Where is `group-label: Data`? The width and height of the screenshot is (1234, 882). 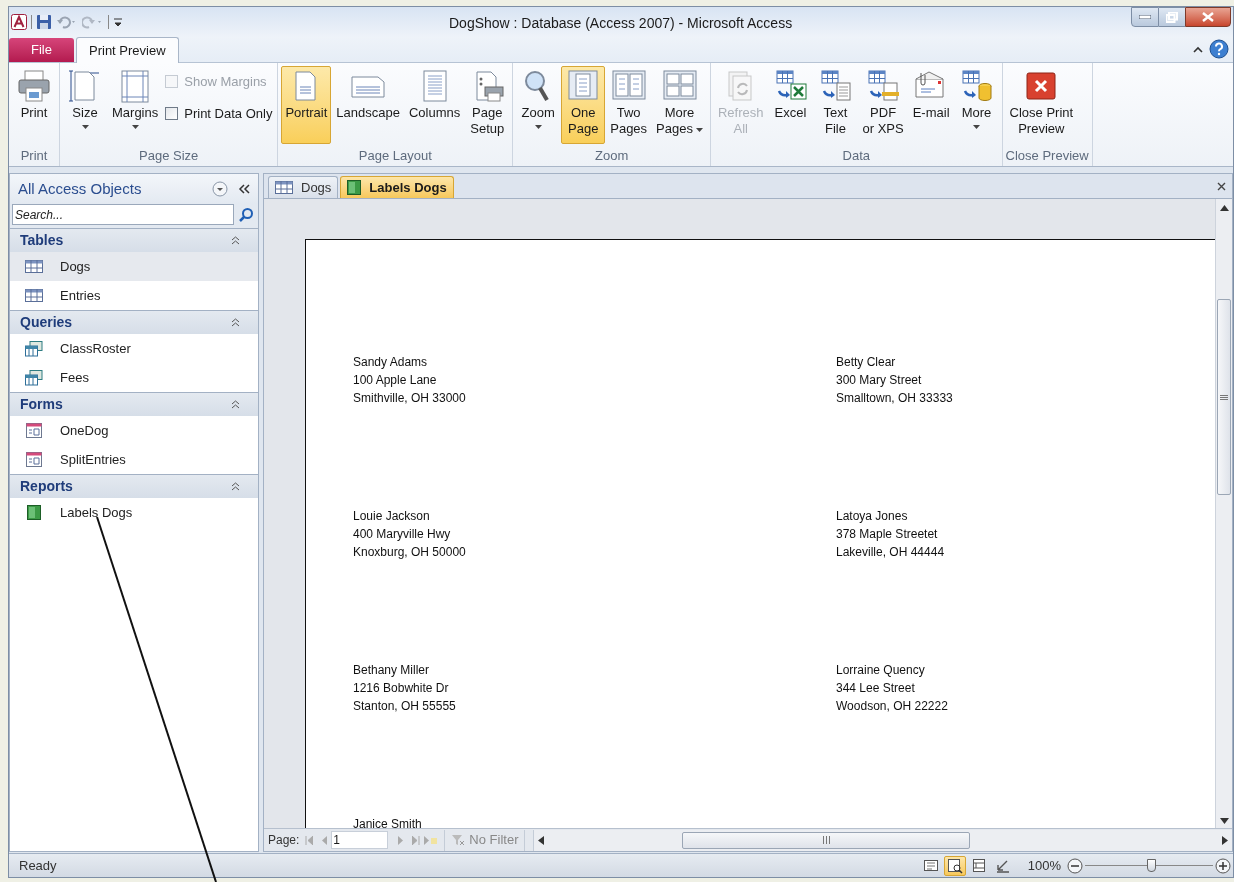
group-label: Data is located at coordinates (856, 156).